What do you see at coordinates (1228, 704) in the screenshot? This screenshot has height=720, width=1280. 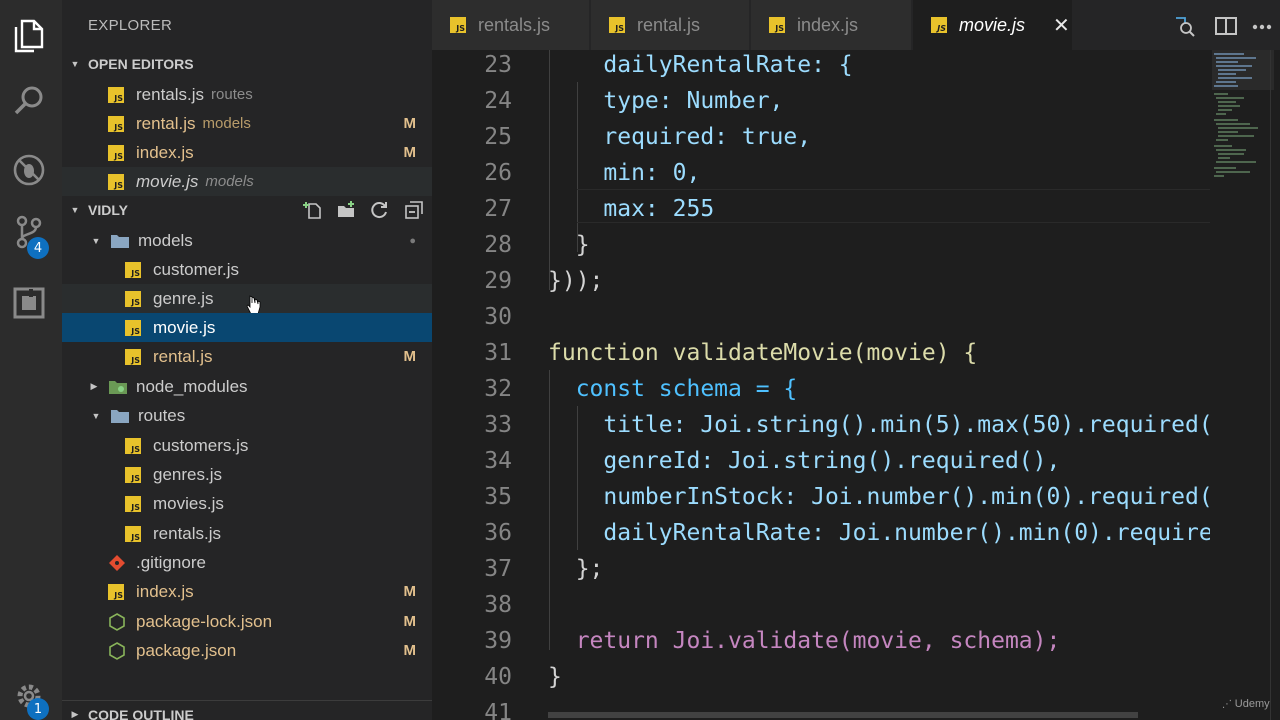 I see `udemy-logo-icon: ⋰` at bounding box center [1228, 704].